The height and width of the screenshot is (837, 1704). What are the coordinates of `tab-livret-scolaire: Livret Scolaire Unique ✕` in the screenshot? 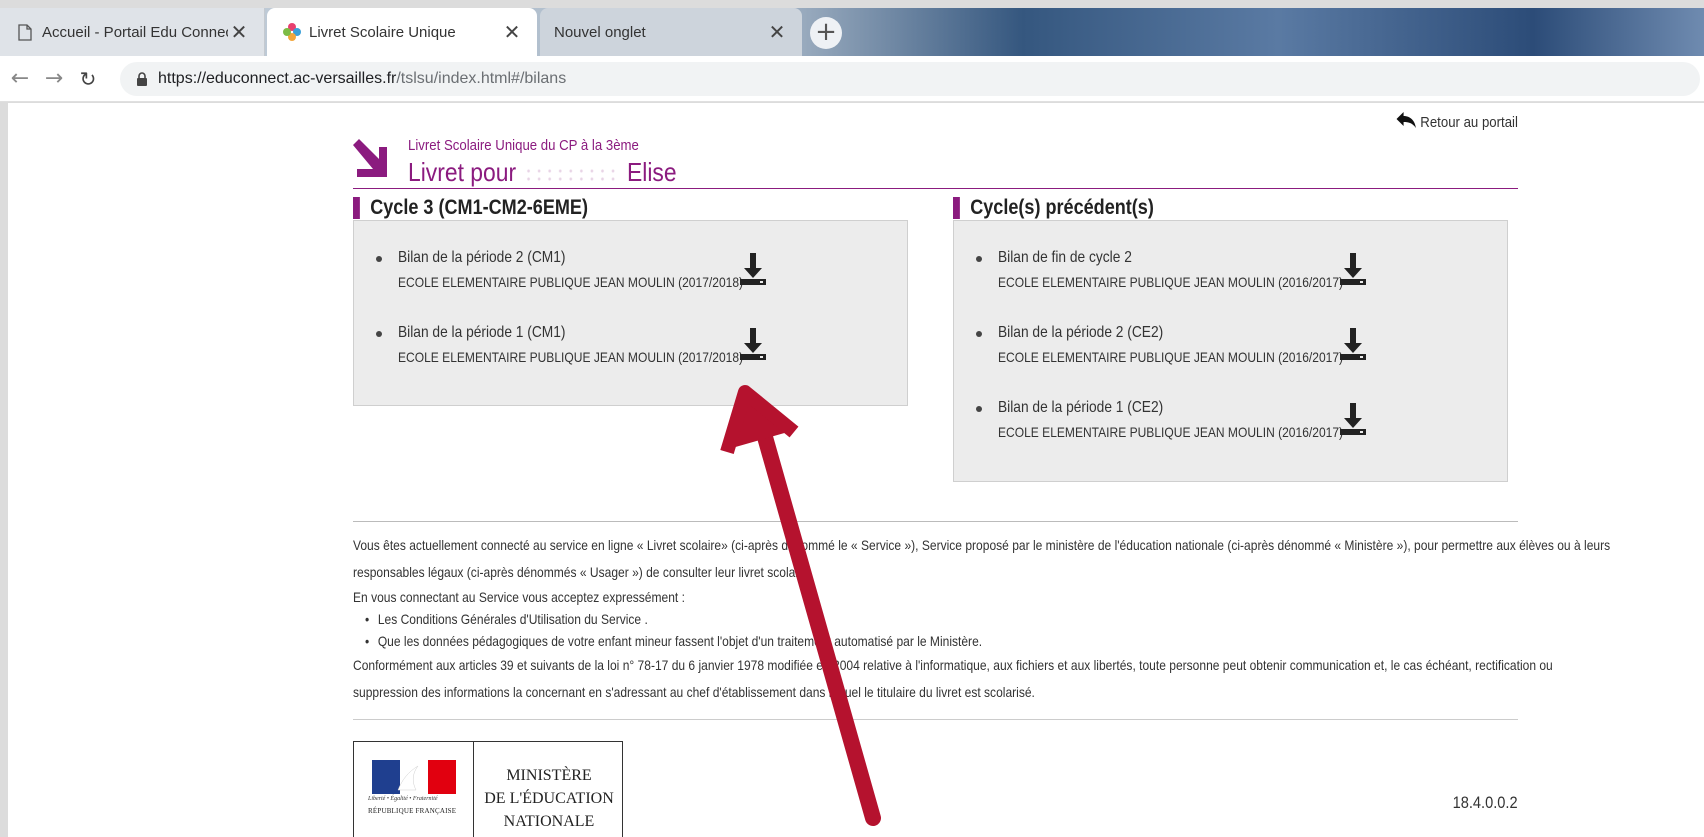 It's located at (402, 32).